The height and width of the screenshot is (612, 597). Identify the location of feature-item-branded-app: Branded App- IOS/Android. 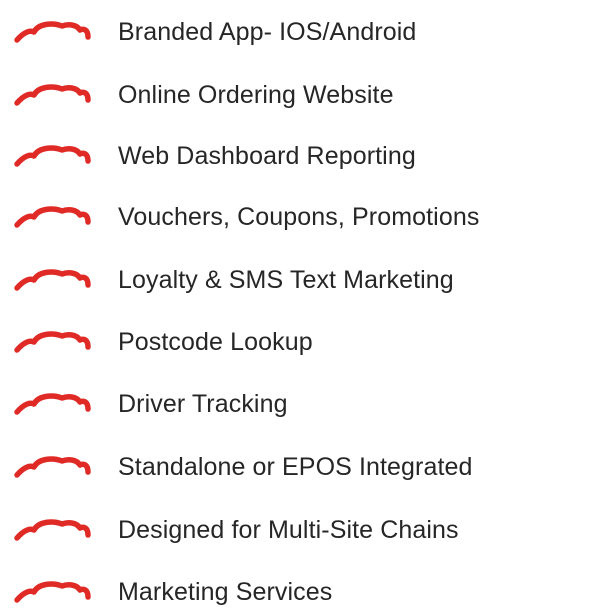
(298, 32).